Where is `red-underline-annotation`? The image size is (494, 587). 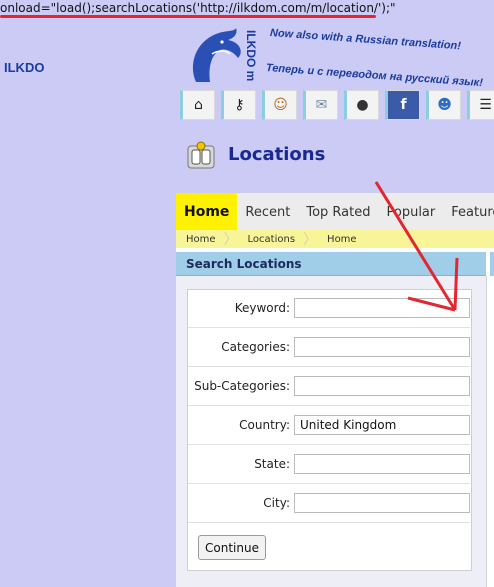 red-underline-annotation is located at coordinates (188, 16).